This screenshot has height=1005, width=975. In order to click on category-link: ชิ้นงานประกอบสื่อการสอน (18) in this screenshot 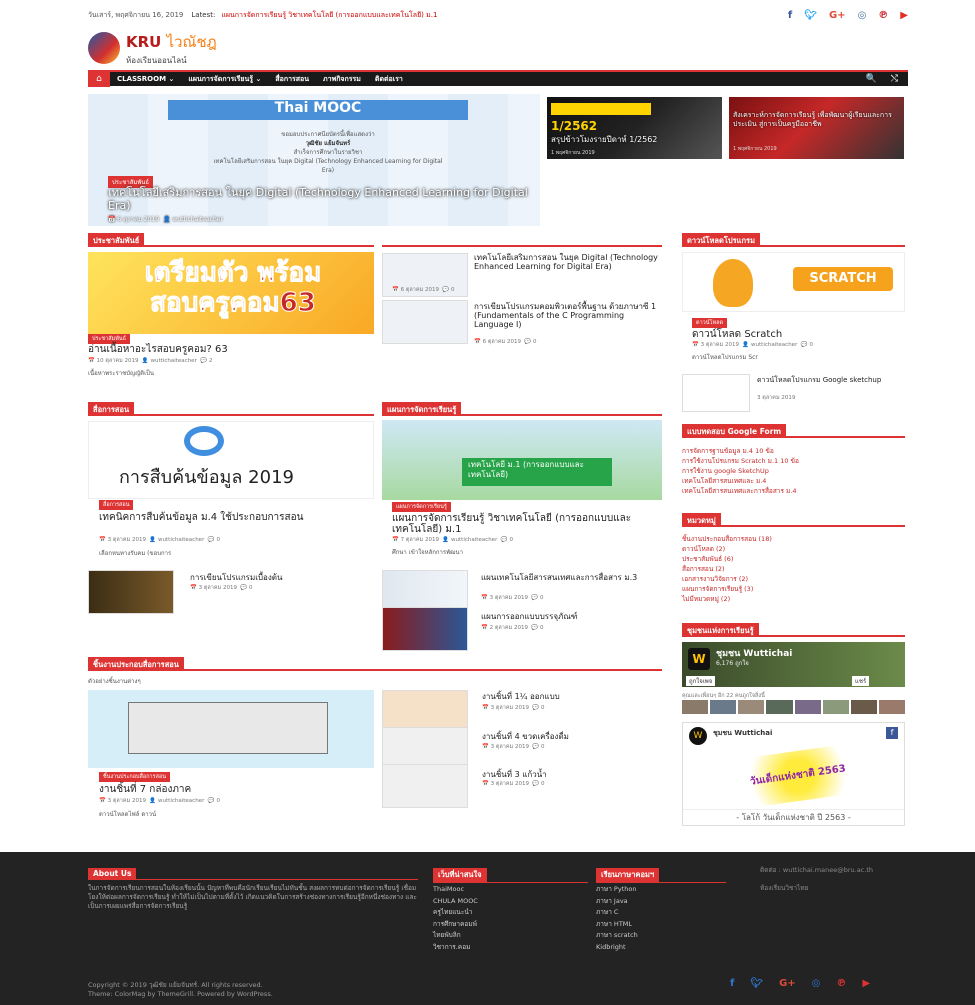, I will do `click(793, 539)`.